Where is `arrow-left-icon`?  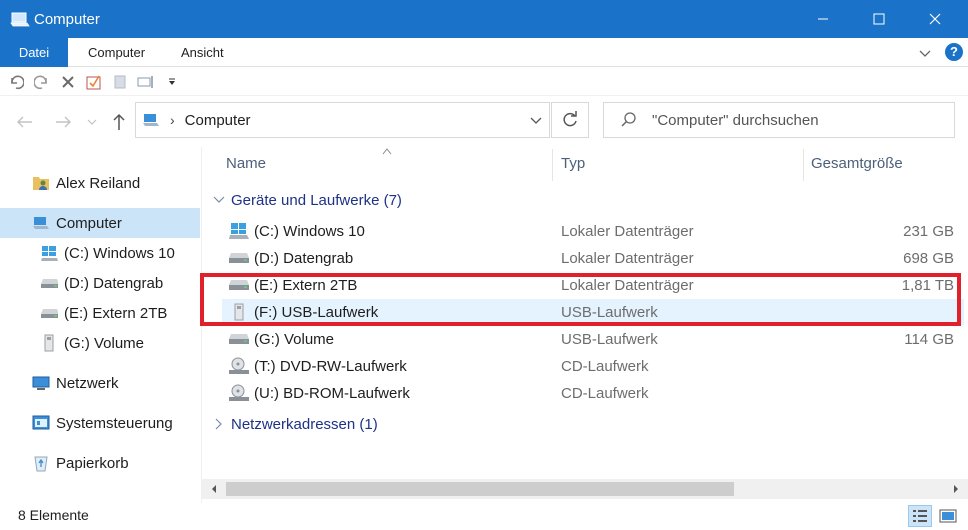
arrow-left-icon is located at coordinates (24, 122).